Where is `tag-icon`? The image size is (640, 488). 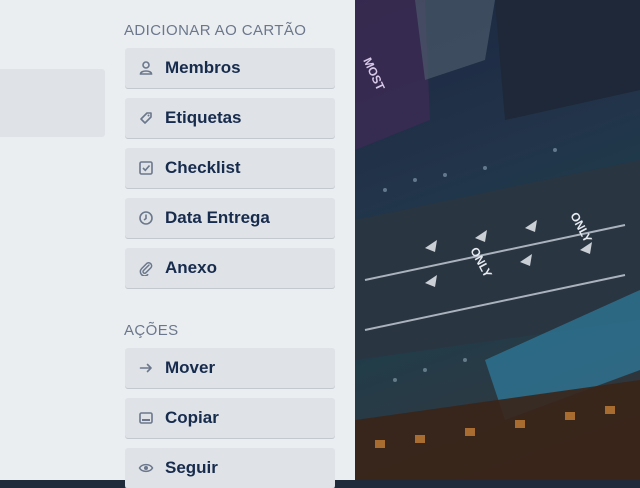
tag-icon is located at coordinates (146, 118).